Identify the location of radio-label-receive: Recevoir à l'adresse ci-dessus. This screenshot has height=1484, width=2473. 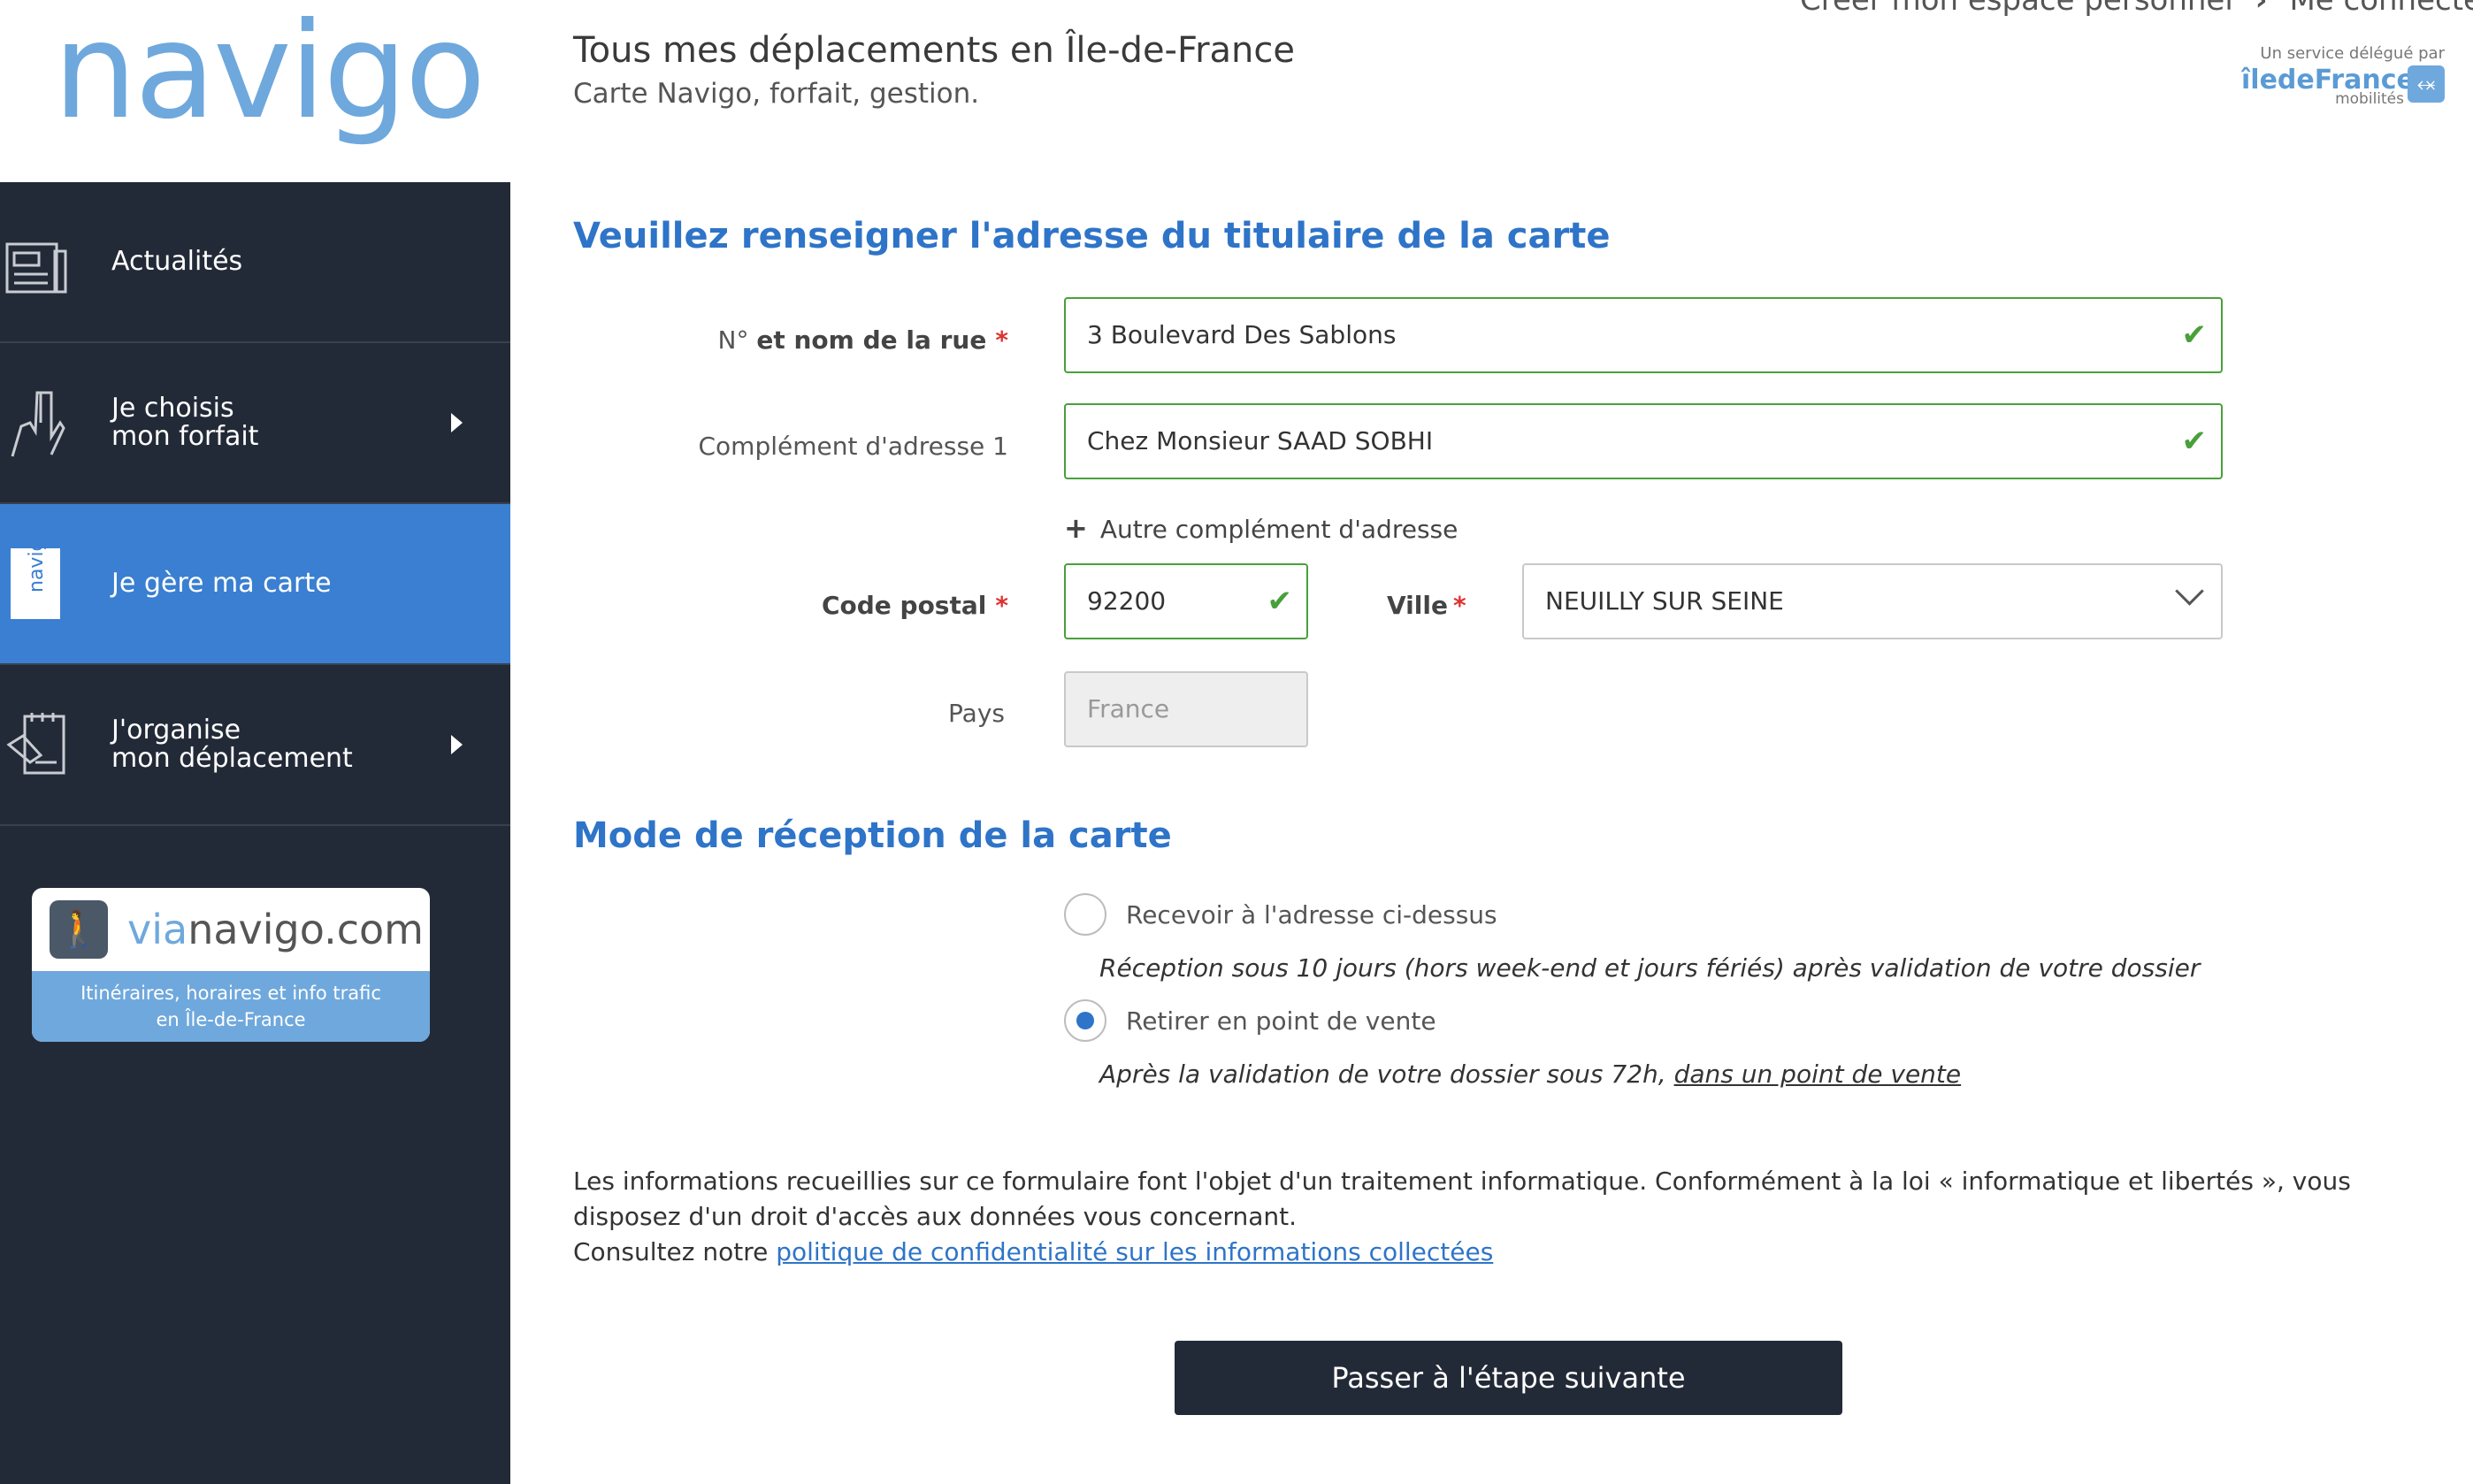
(1311, 914).